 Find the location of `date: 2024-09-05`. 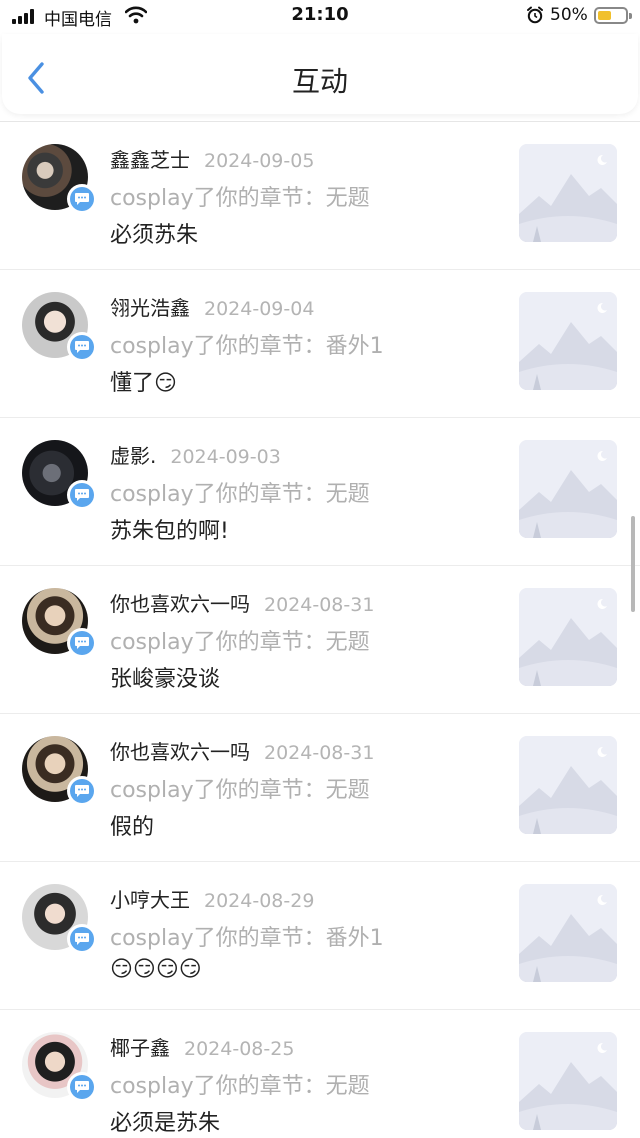

date: 2024-09-05 is located at coordinates (259, 161).